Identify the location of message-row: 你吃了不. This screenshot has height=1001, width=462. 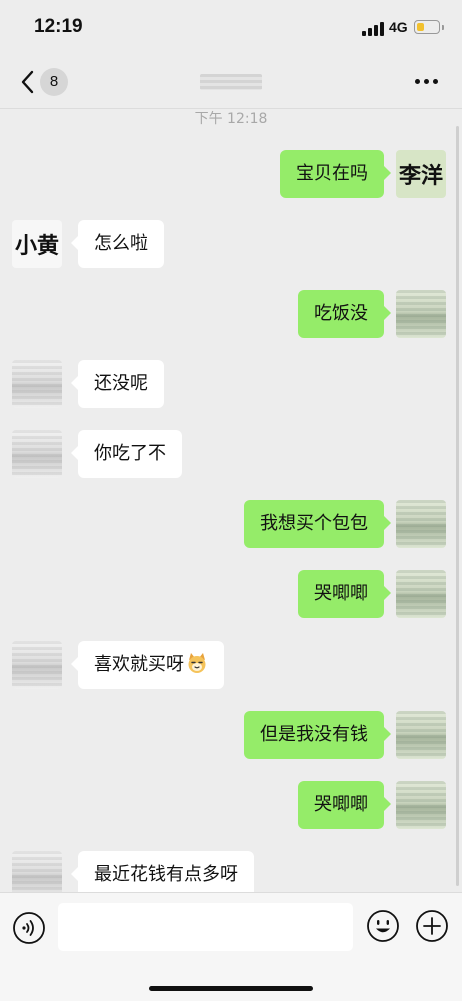
(231, 454).